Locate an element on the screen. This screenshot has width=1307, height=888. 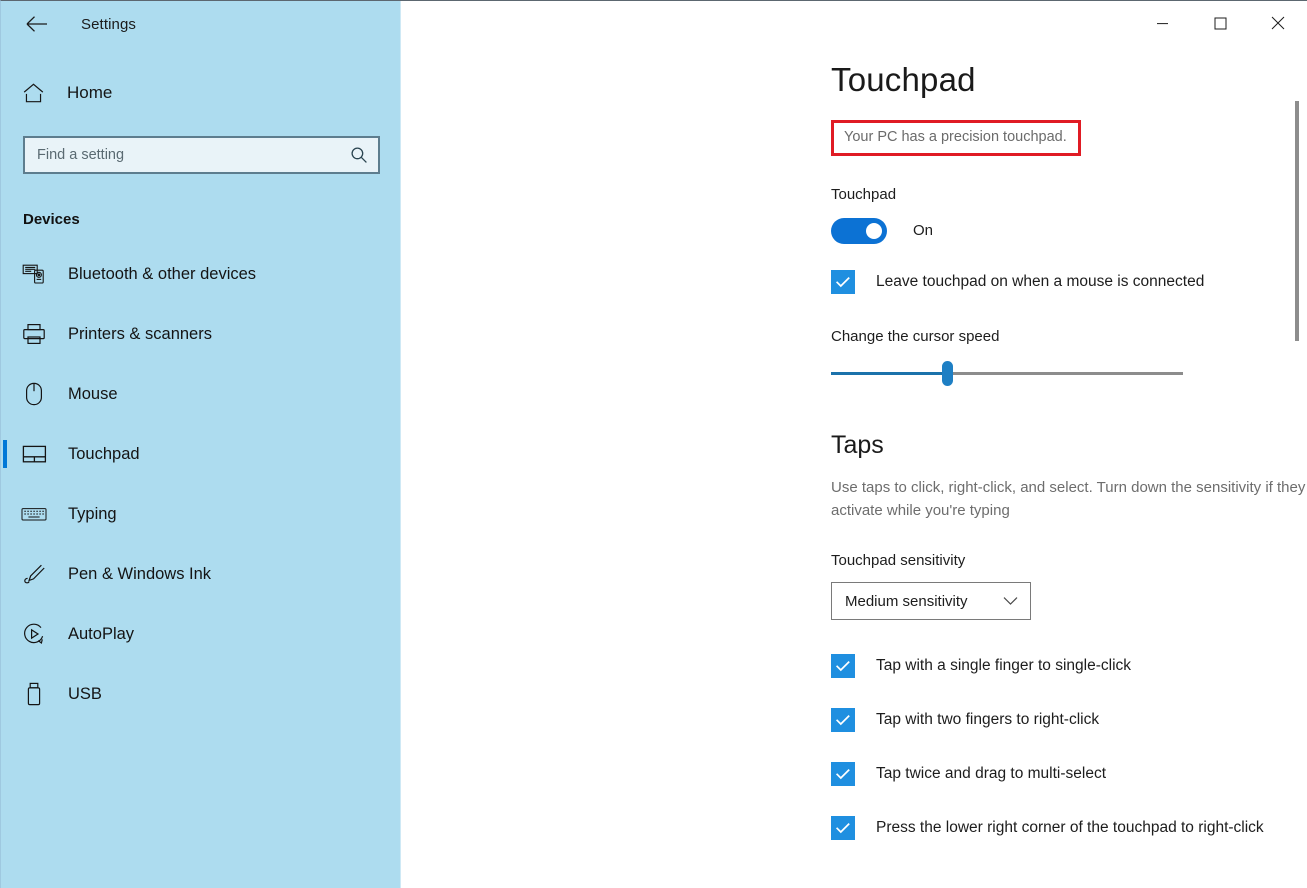
toggle-knob is located at coordinates (874, 230).